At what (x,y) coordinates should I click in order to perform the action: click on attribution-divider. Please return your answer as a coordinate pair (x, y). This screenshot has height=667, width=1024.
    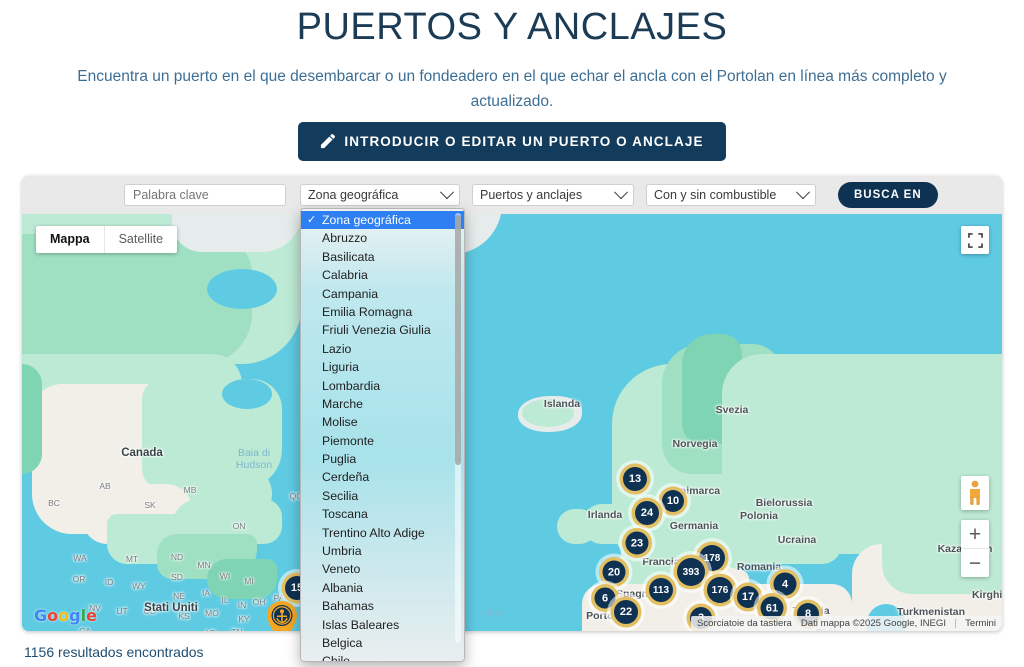
    Looking at the image, I should click on (956, 623).